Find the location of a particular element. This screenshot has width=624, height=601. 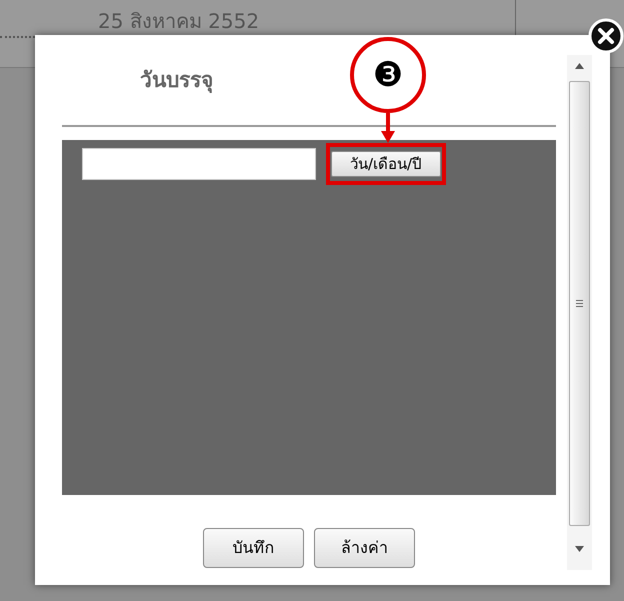

annotation-number: ❸ is located at coordinates (388, 75).